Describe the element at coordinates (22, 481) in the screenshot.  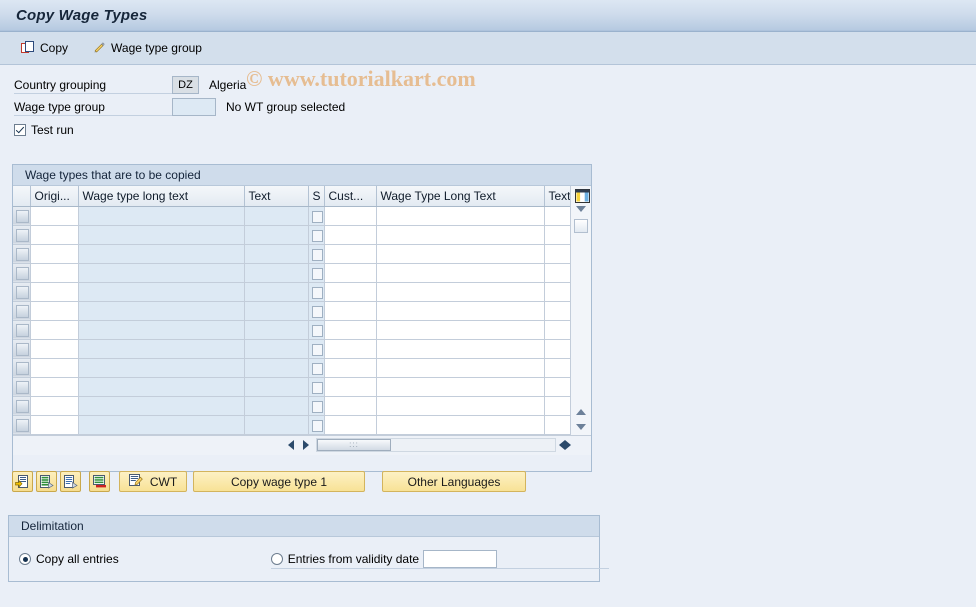
I see `insert-row-icon` at that location.